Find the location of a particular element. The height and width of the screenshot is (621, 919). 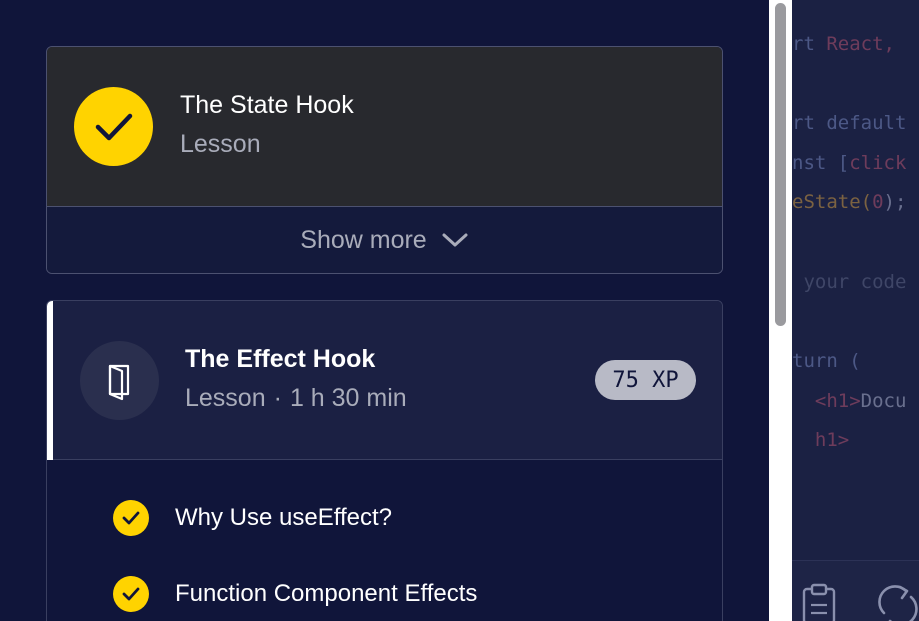

chevron-down-icon is located at coordinates (455, 240).